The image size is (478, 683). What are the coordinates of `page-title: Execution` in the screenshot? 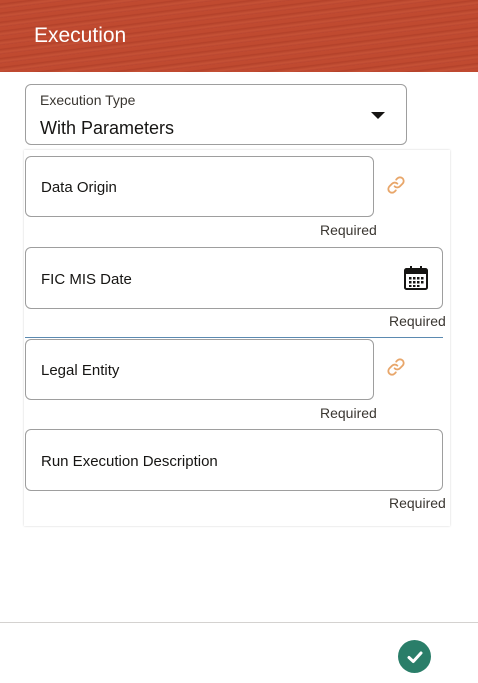 It's located at (80, 35).